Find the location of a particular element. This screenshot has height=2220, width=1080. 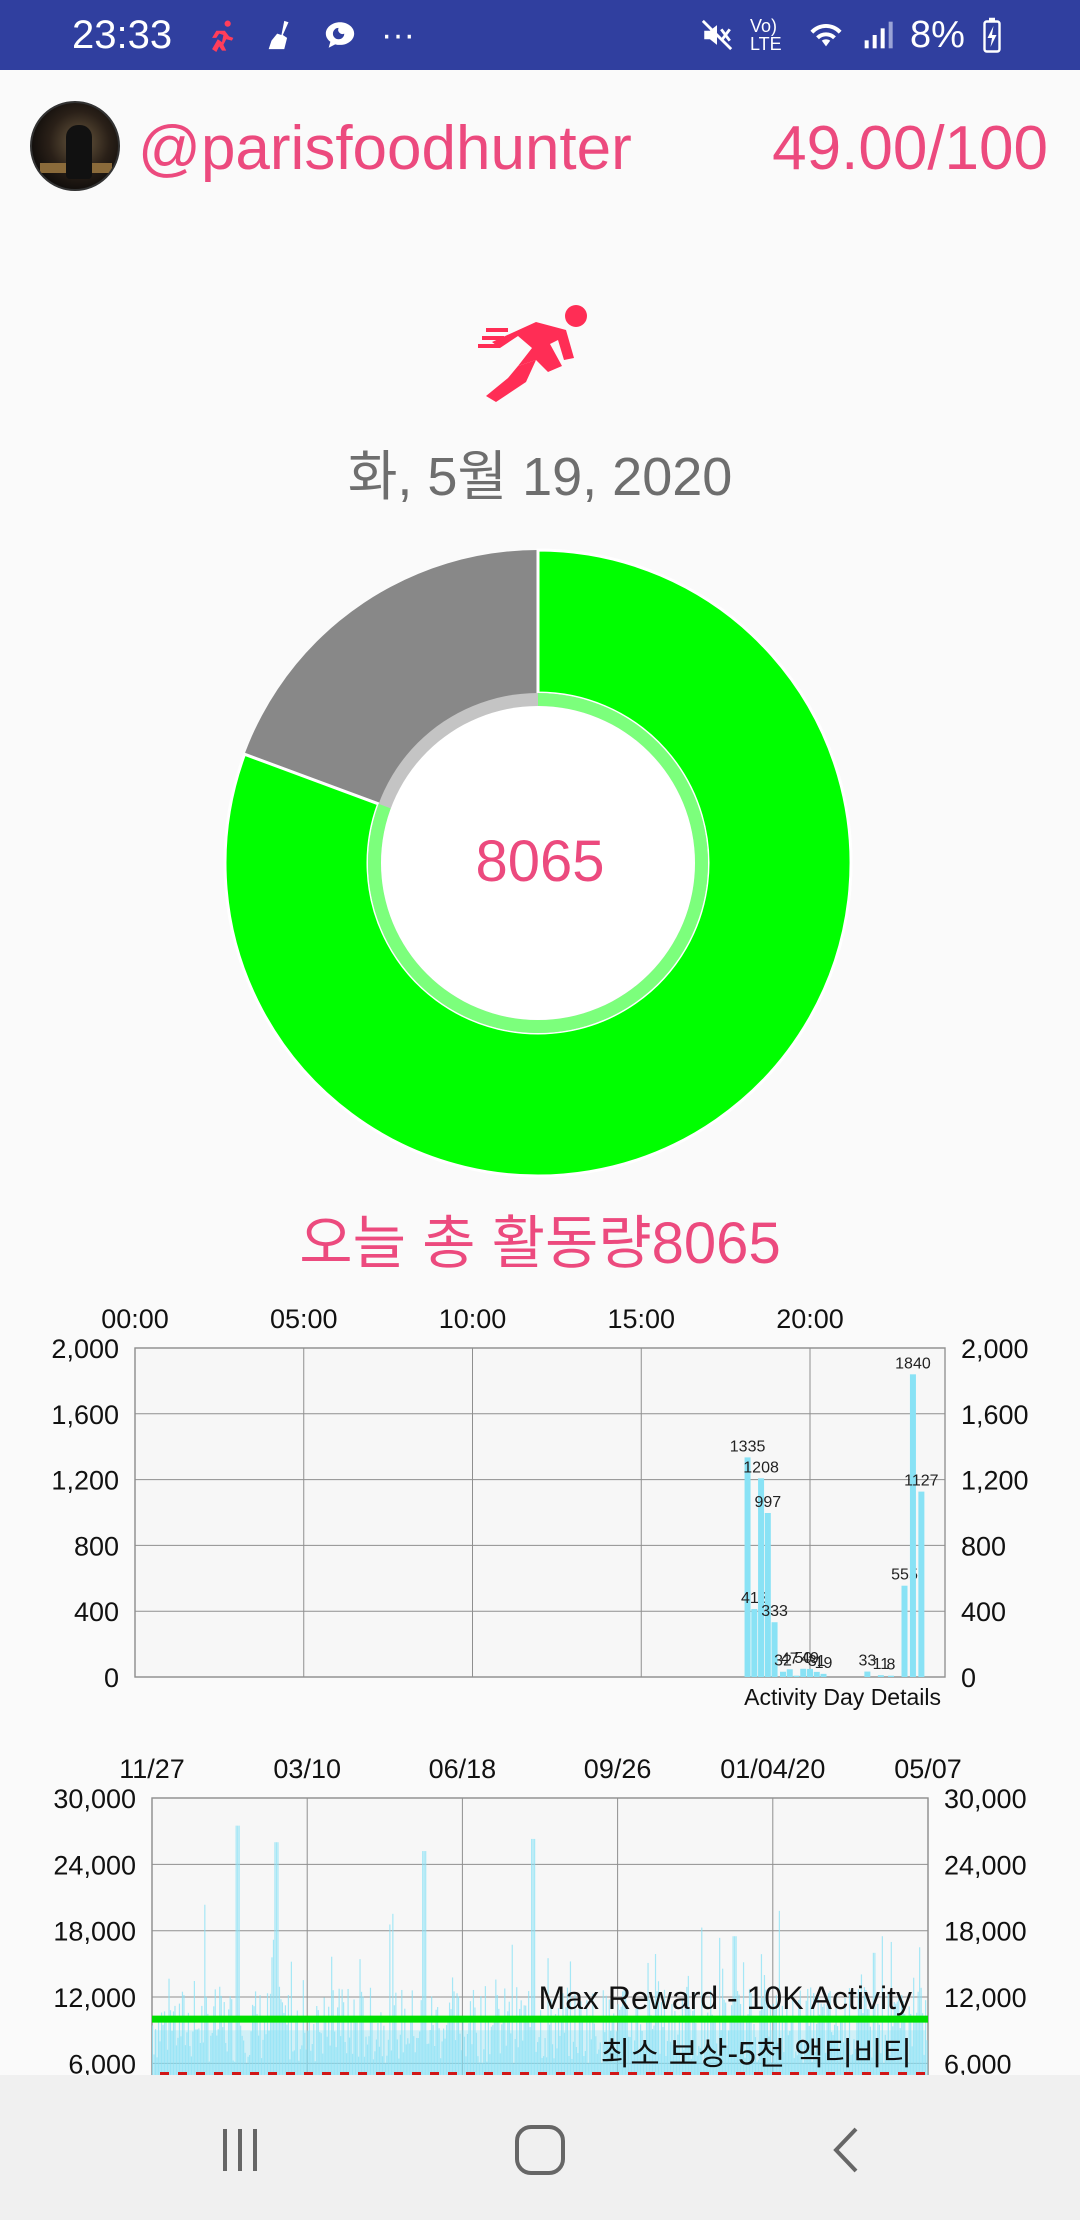

chart1-y-tick-left: 800 is located at coordinates (96, 1546).